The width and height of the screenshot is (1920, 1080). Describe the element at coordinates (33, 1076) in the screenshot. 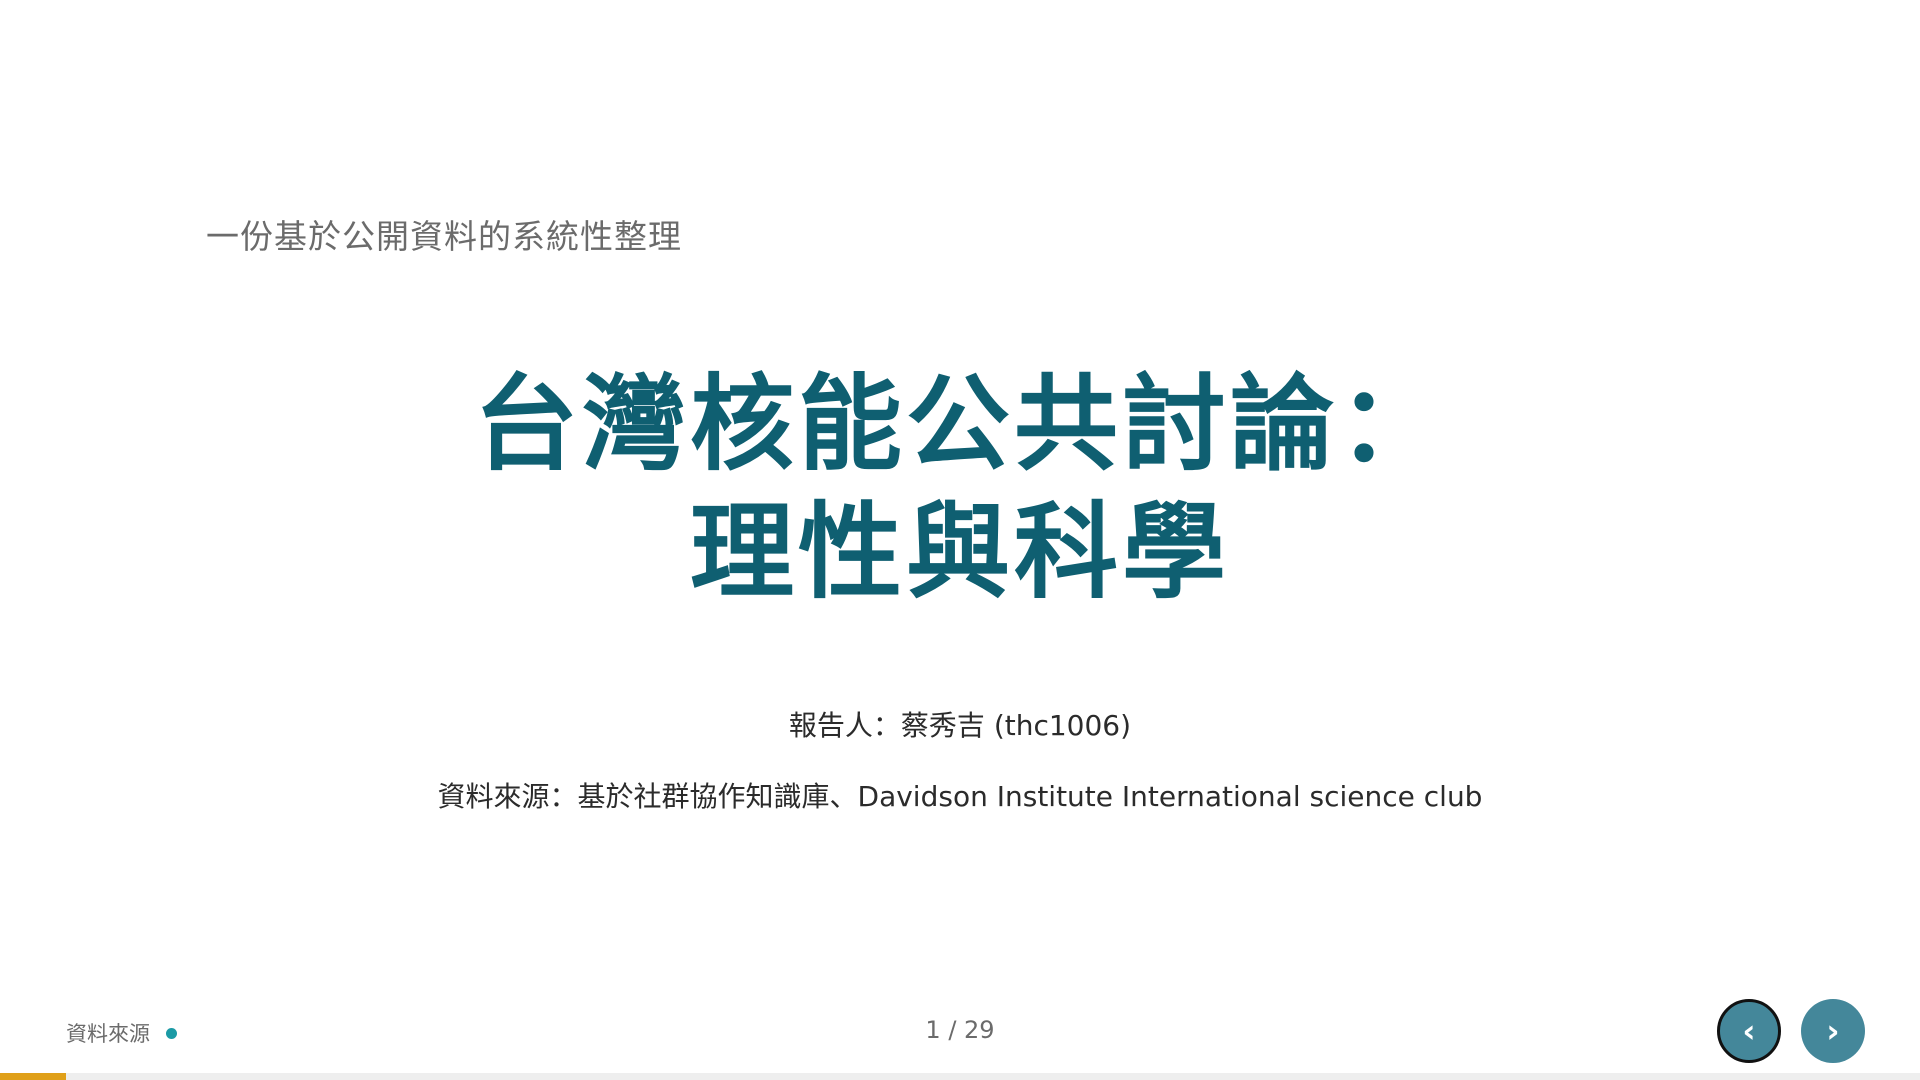

I see `progress-bar-fill` at that location.